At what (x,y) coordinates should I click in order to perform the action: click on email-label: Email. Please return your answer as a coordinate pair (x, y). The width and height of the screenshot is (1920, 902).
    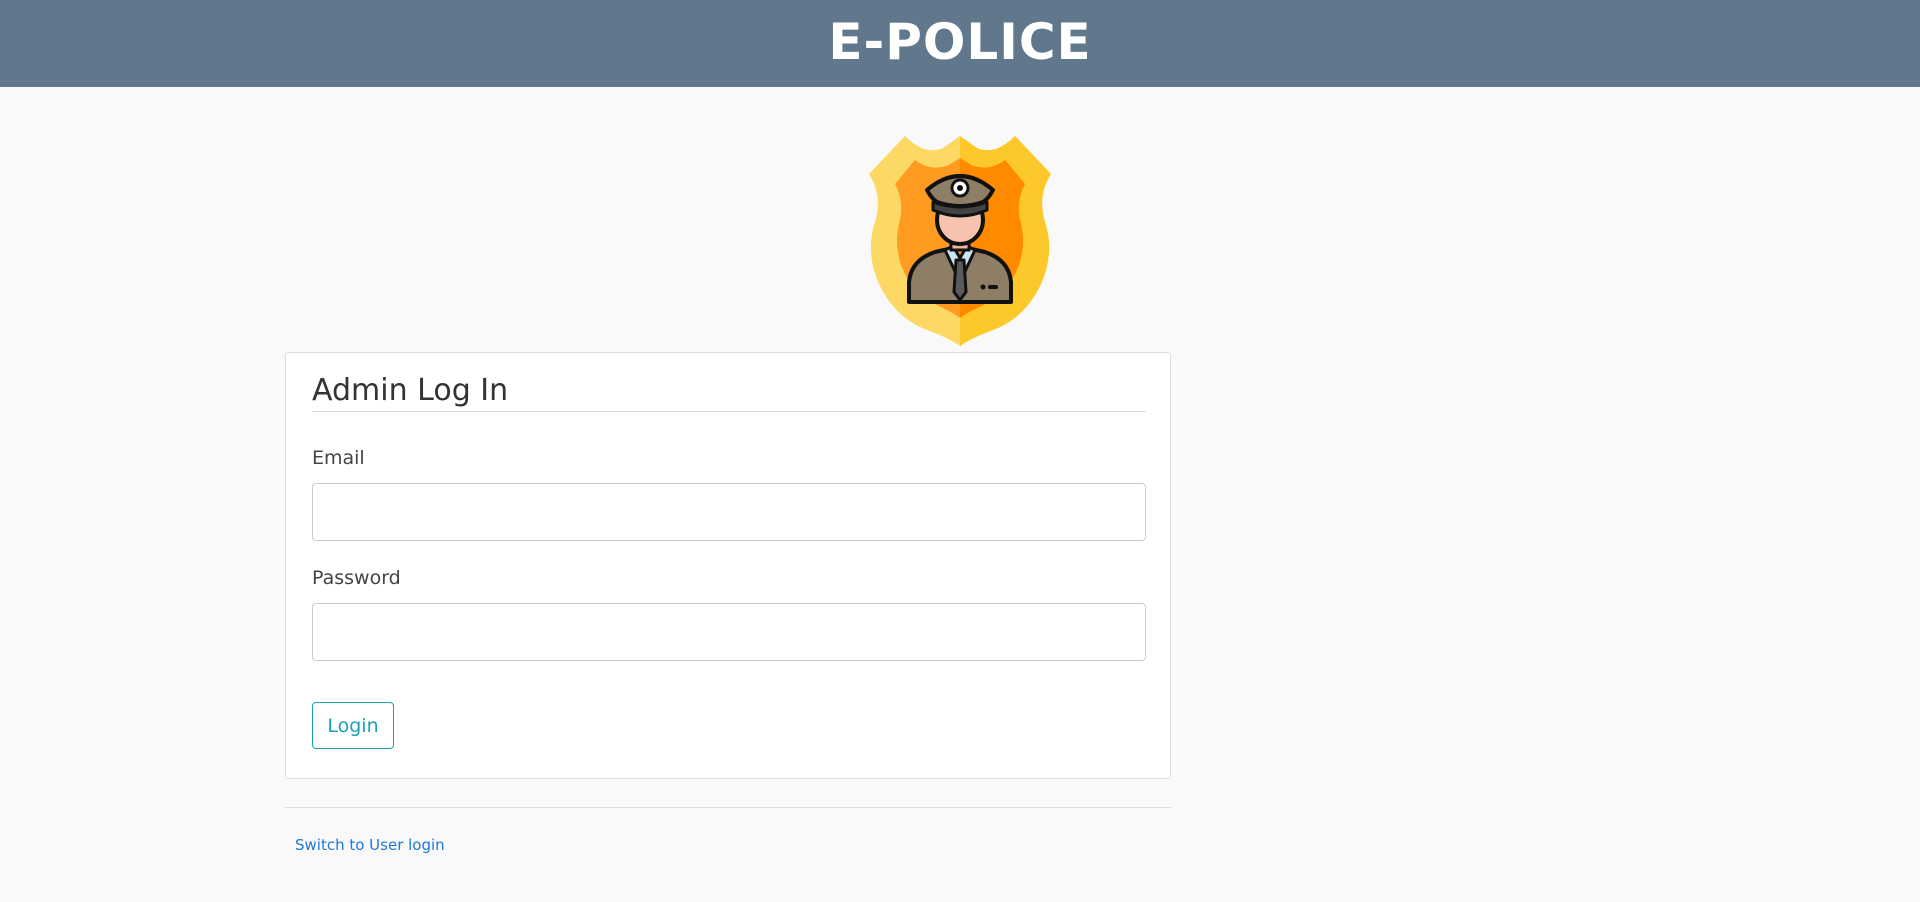
    Looking at the image, I should click on (338, 458).